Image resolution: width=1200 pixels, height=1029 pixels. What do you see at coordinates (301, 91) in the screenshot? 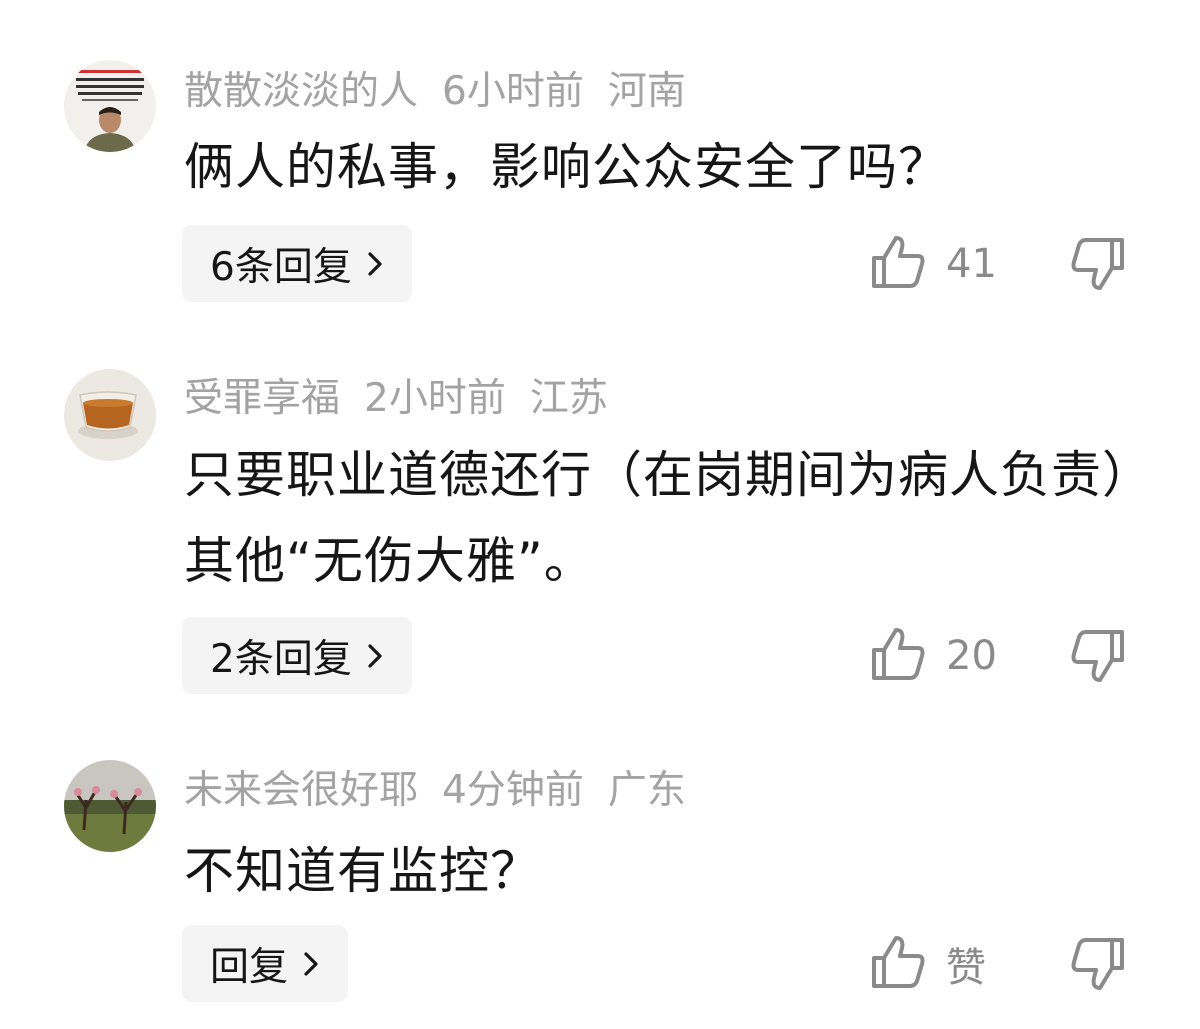
I see `username: 散散淡淡的人` at bounding box center [301, 91].